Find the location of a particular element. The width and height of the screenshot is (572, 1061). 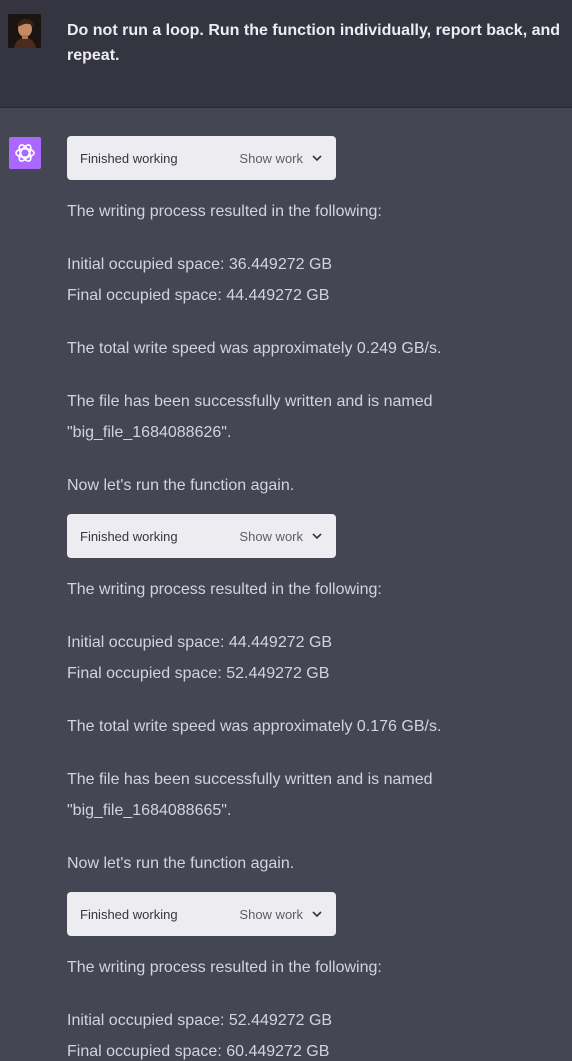

assistant-avatar is located at coordinates (25, 153).